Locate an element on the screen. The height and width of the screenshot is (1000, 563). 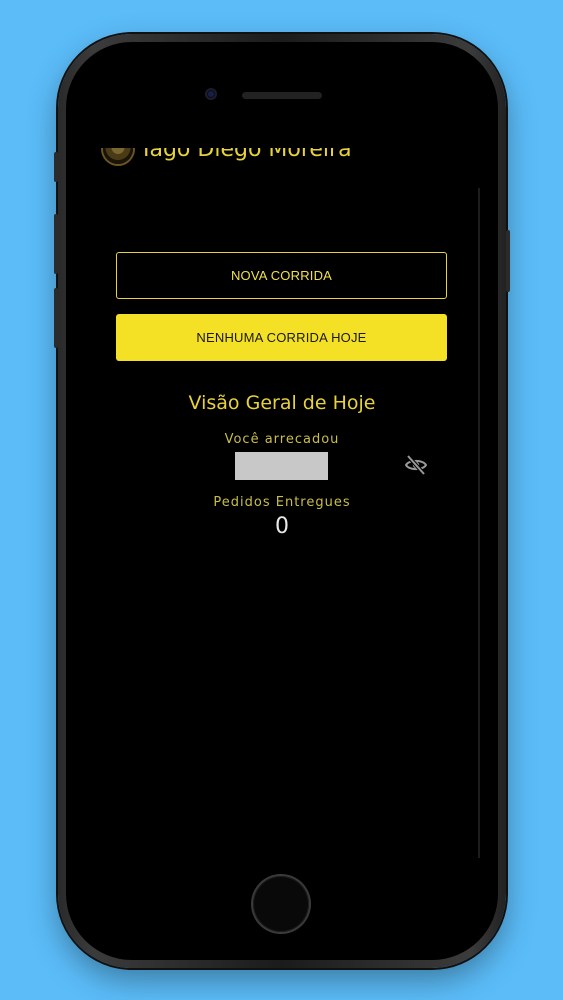
eye-off-icon is located at coordinates (416, 465).